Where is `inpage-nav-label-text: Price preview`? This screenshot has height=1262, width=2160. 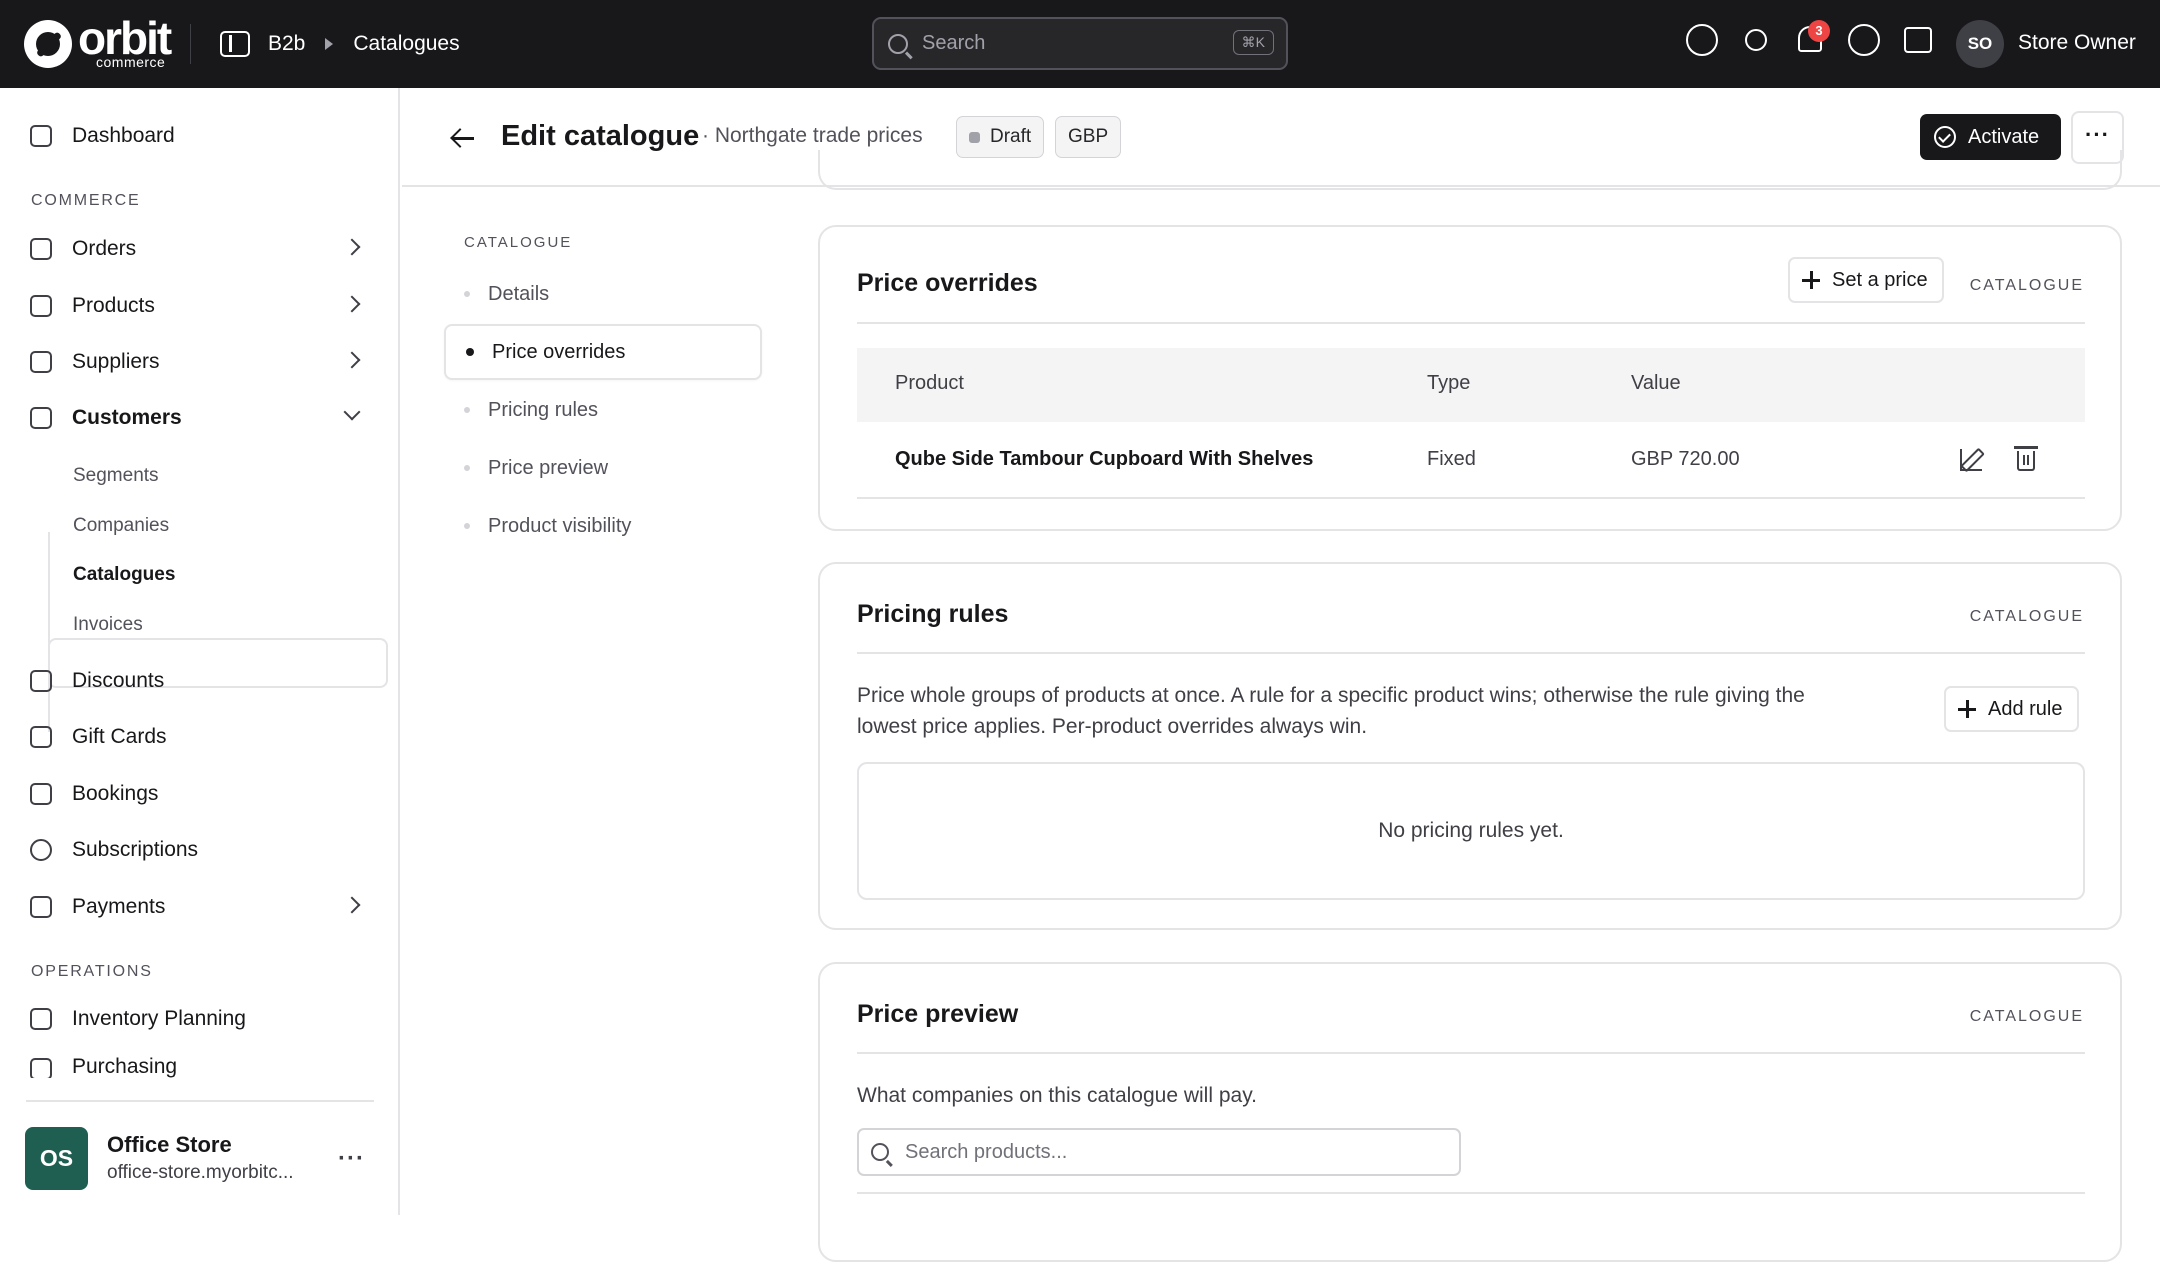
inpage-nav-label-text: Price preview is located at coordinates (548, 467).